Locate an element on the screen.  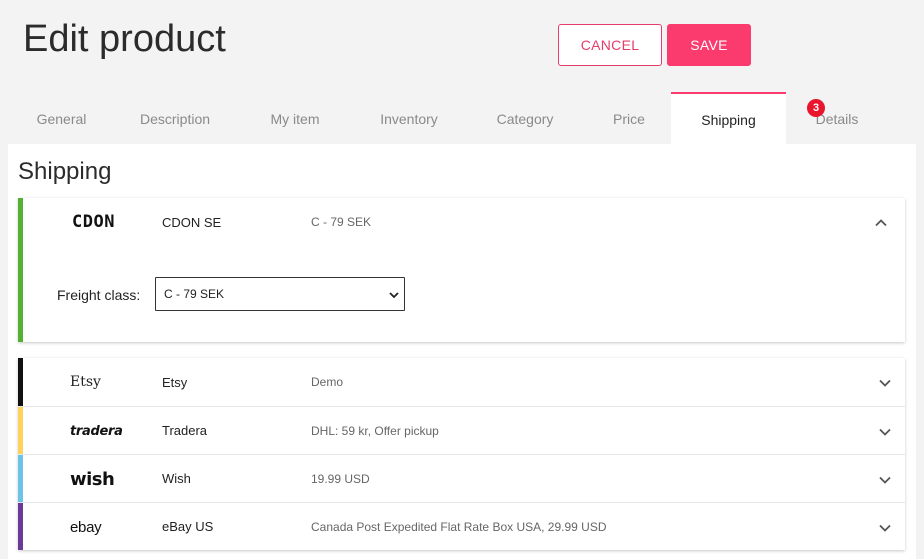
channel-shipping-info: Demo is located at coordinates (327, 382).